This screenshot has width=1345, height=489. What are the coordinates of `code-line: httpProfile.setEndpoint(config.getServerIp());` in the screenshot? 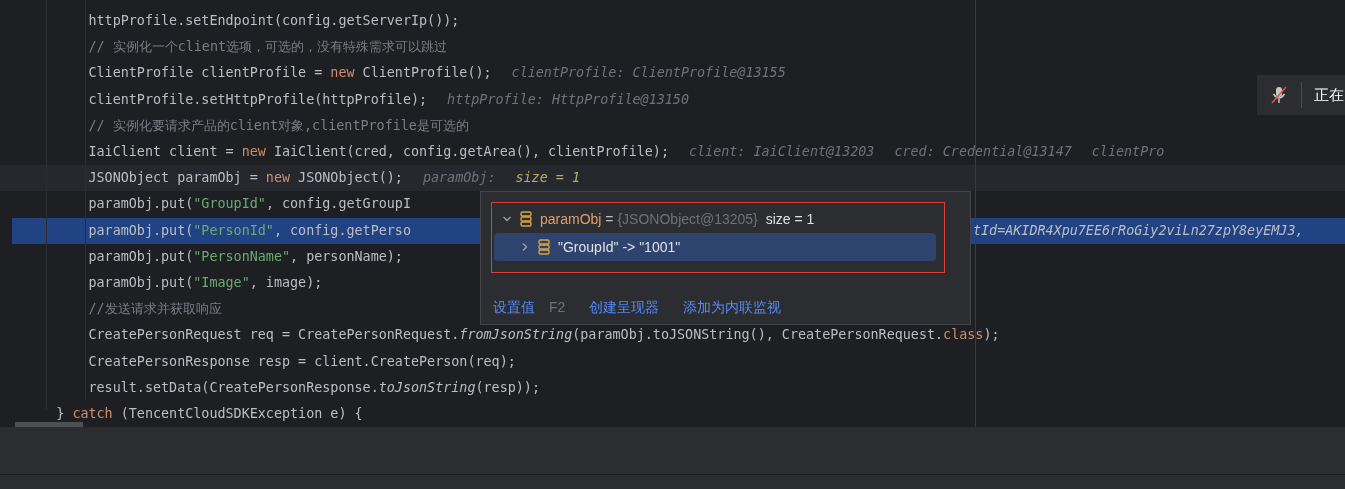 It's located at (273, 21).